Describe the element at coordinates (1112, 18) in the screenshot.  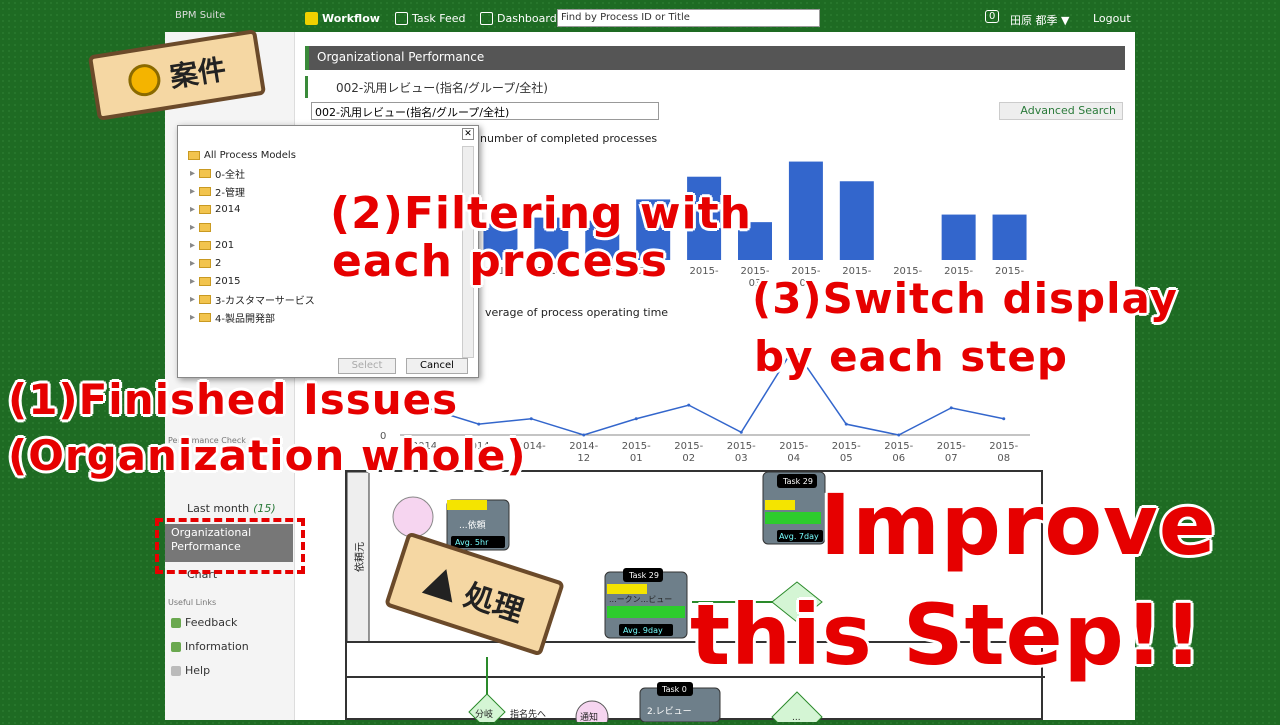
I see `logout-link: Logout` at that location.